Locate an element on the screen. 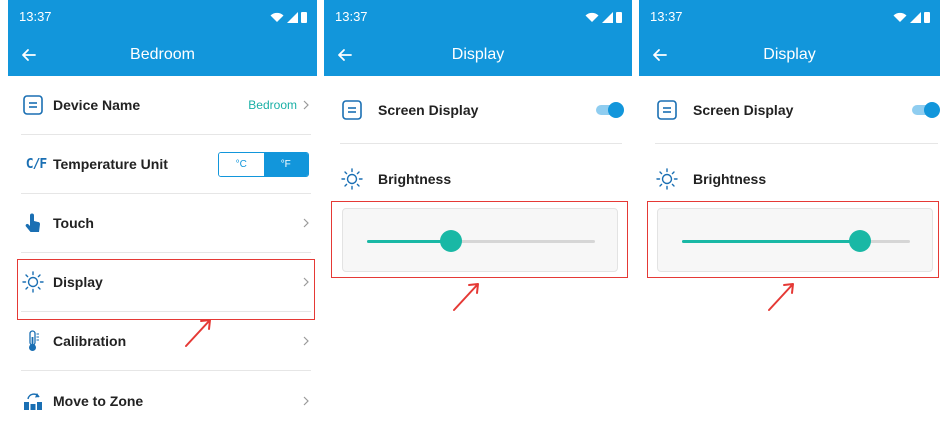  temperature-unit-toggle: °C °F is located at coordinates (263, 164).